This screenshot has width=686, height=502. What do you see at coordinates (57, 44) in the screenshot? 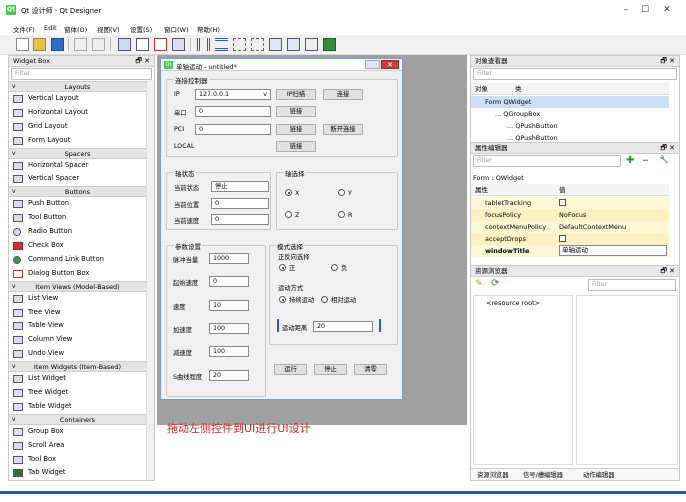
I see `save-icon` at bounding box center [57, 44].